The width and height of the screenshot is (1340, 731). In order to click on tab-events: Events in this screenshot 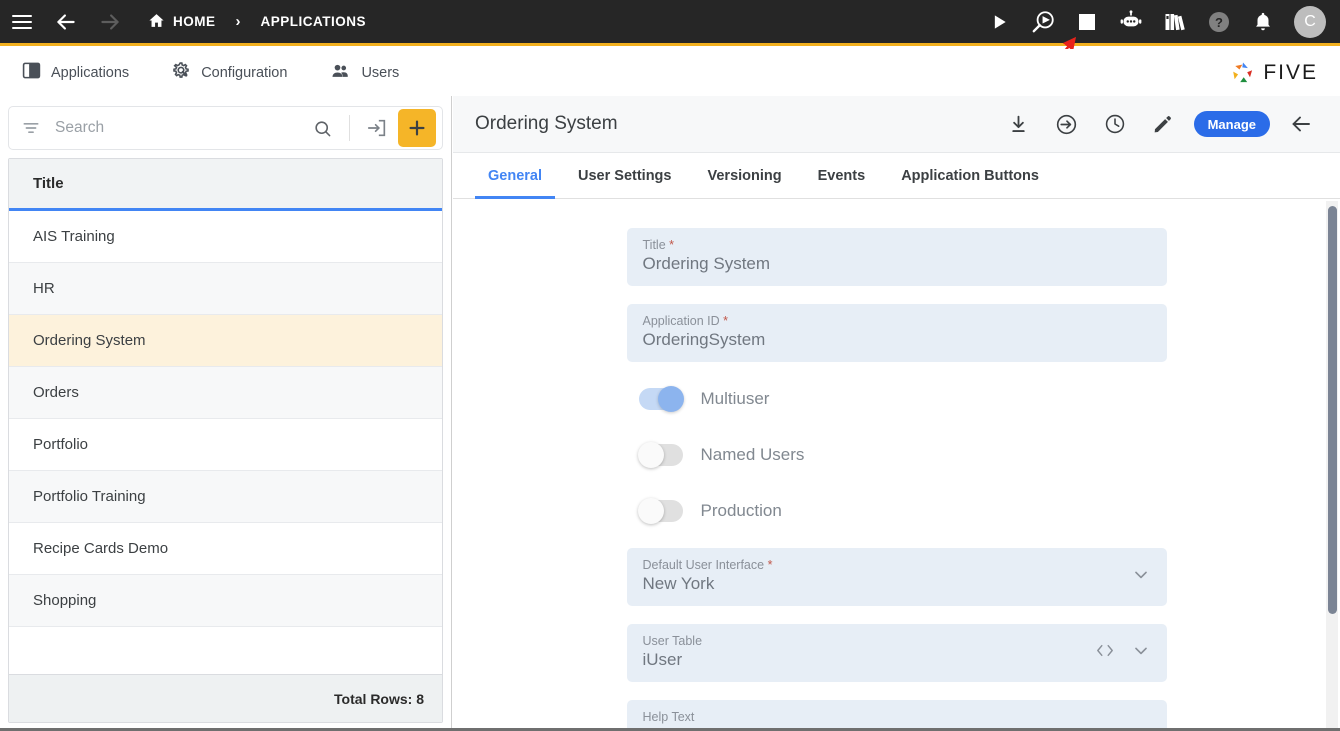, I will do `click(842, 183)`.